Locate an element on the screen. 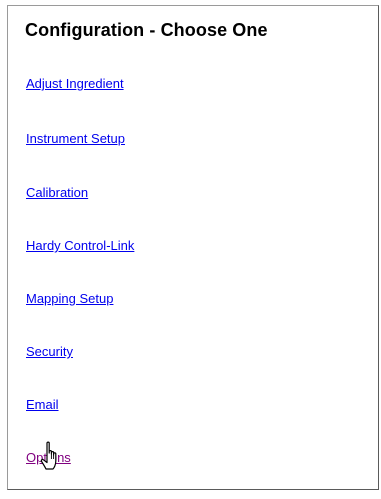 The width and height of the screenshot is (381, 499). hardy-control-link-link: Hardy Control-Link is located at coordinates (80, 245).